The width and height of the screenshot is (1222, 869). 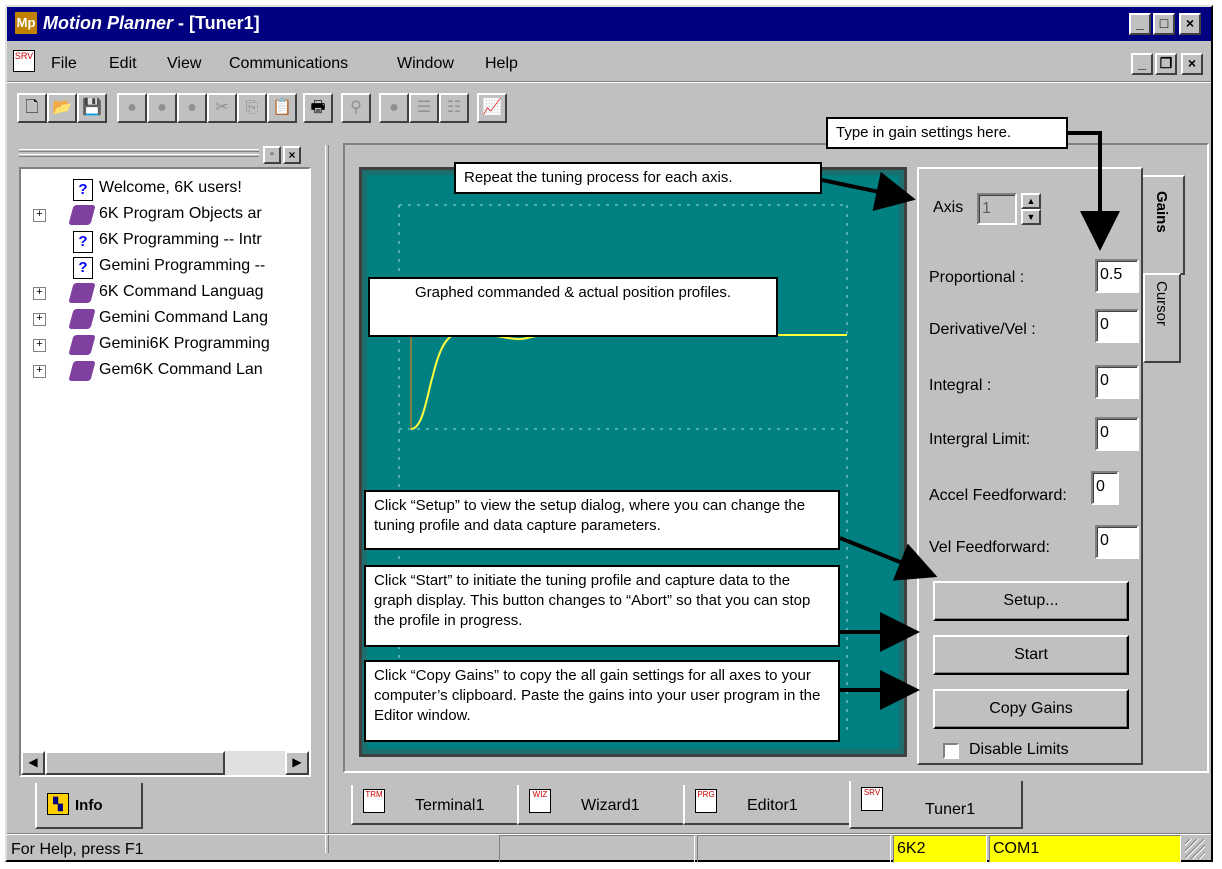 I want to click on arrow-setup, so click(x=888, y=558).